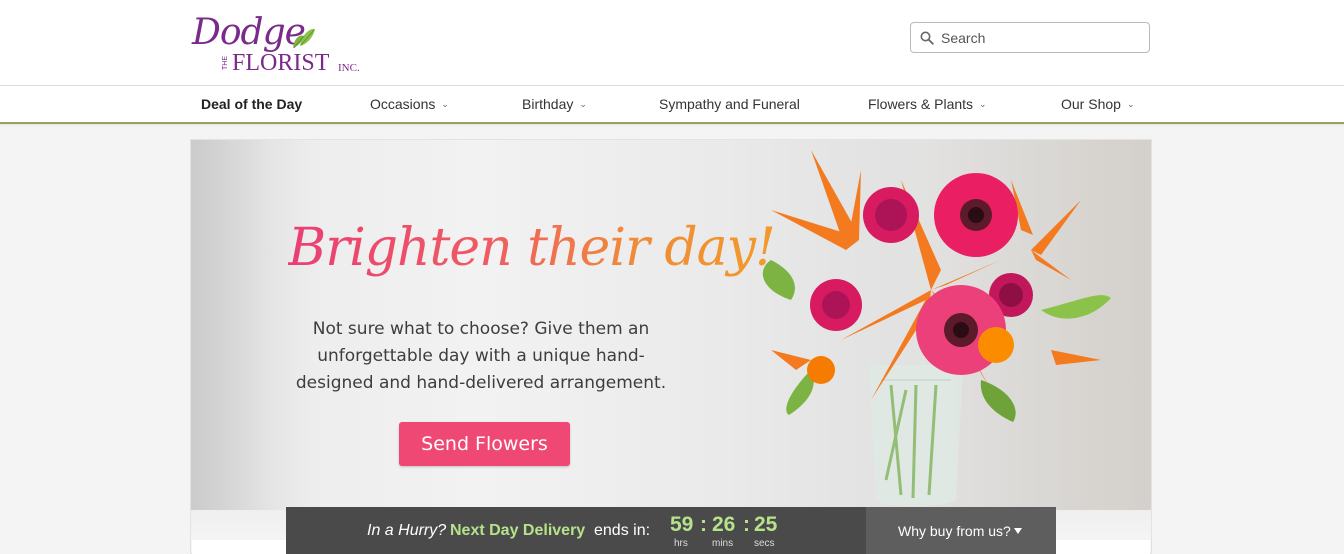 This screenshot has width=1344, height=554. I want to click on nav-item-flowers-and-plants: Flowers & Plants ⌄, so click(927, 104).